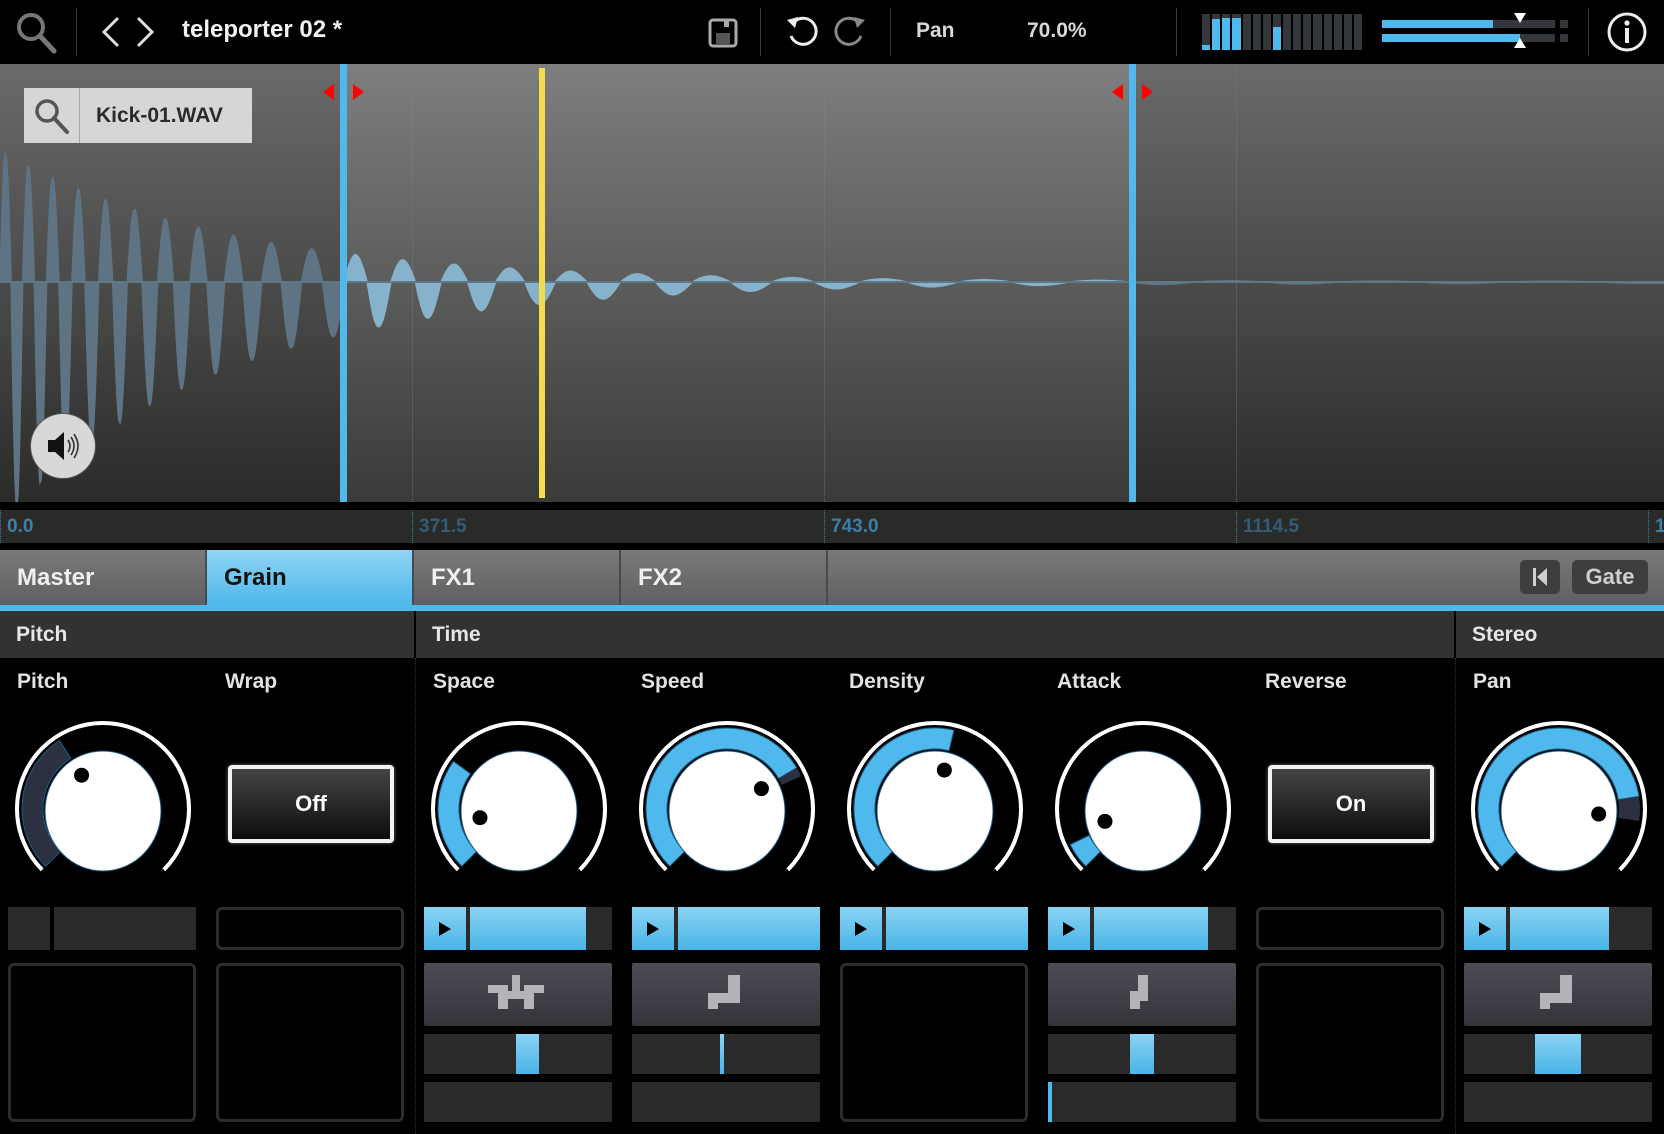 Image resolution: width=1664 pixels, height=1134 pixels. I want to click on tab-grain: Grain, so click(310, 577).